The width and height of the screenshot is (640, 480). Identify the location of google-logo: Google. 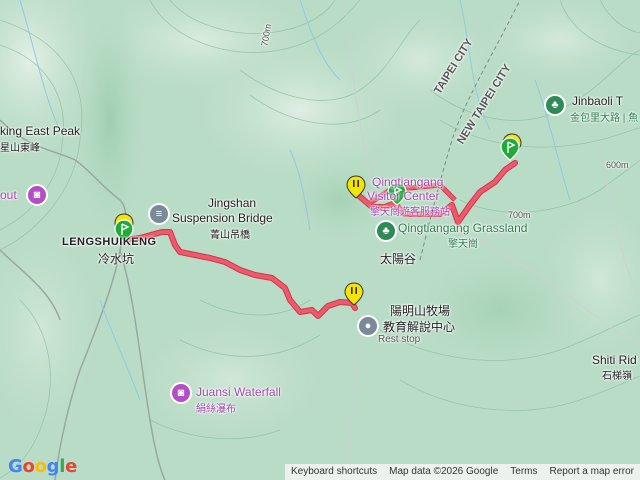
(42, 466).